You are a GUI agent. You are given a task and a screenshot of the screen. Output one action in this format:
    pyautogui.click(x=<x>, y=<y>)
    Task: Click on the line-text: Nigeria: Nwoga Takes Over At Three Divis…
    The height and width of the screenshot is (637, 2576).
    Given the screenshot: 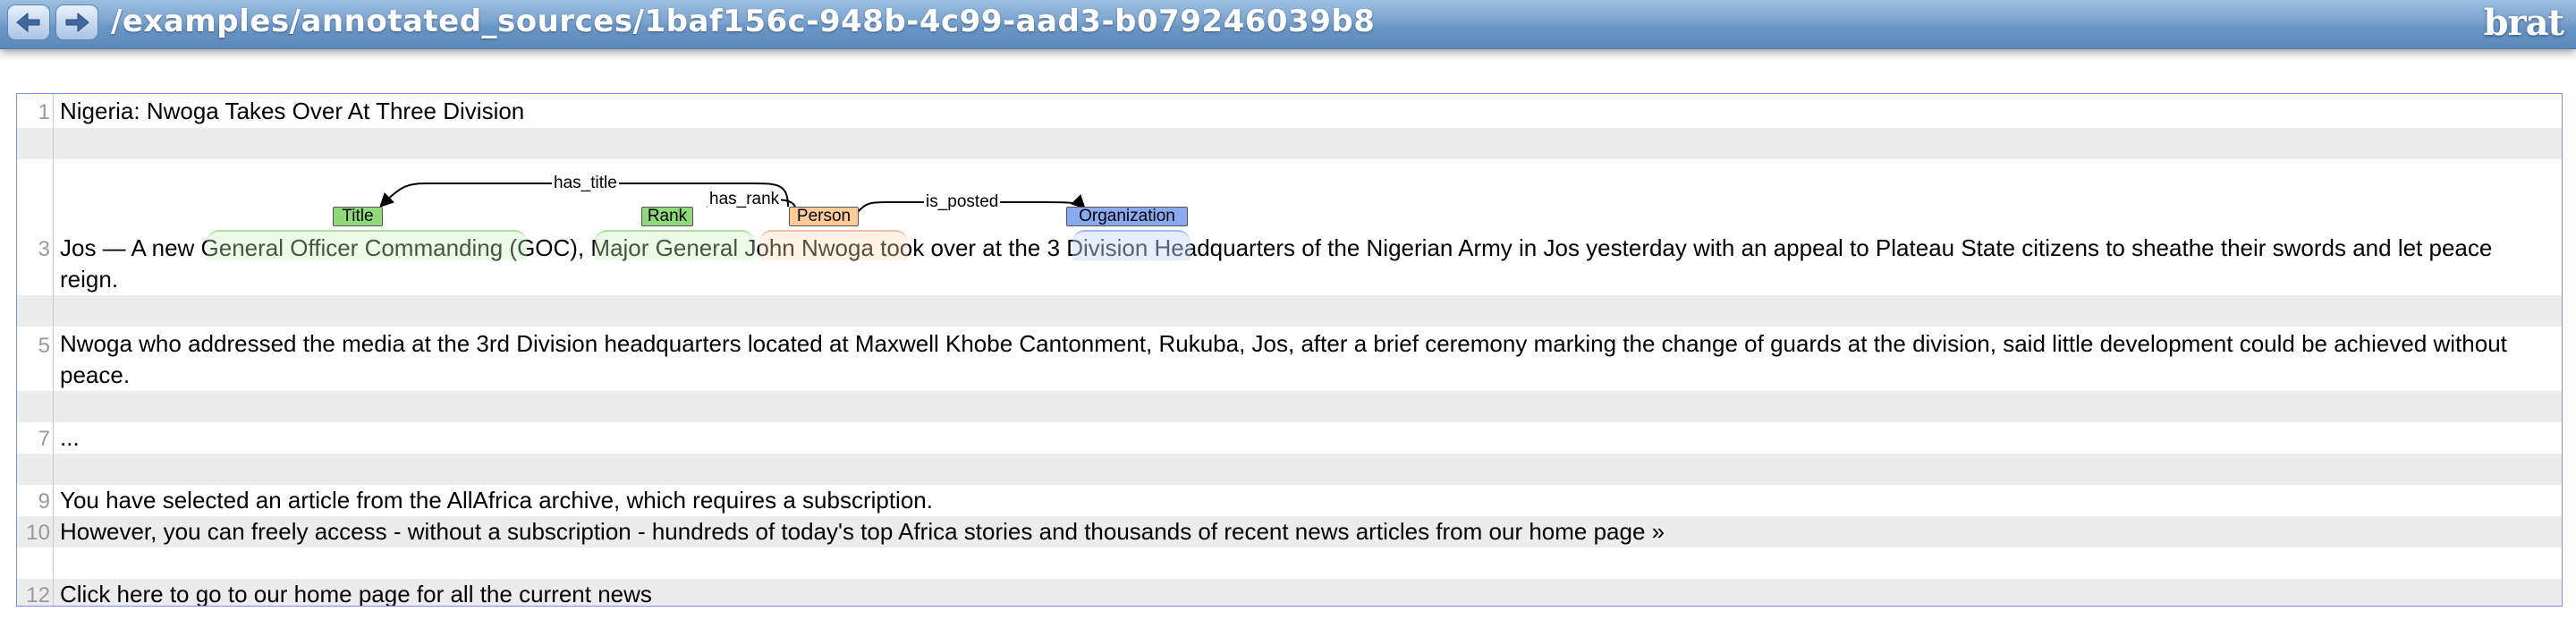 What is the action you would take?
    pyautogui.click(x=292, y=111)
    